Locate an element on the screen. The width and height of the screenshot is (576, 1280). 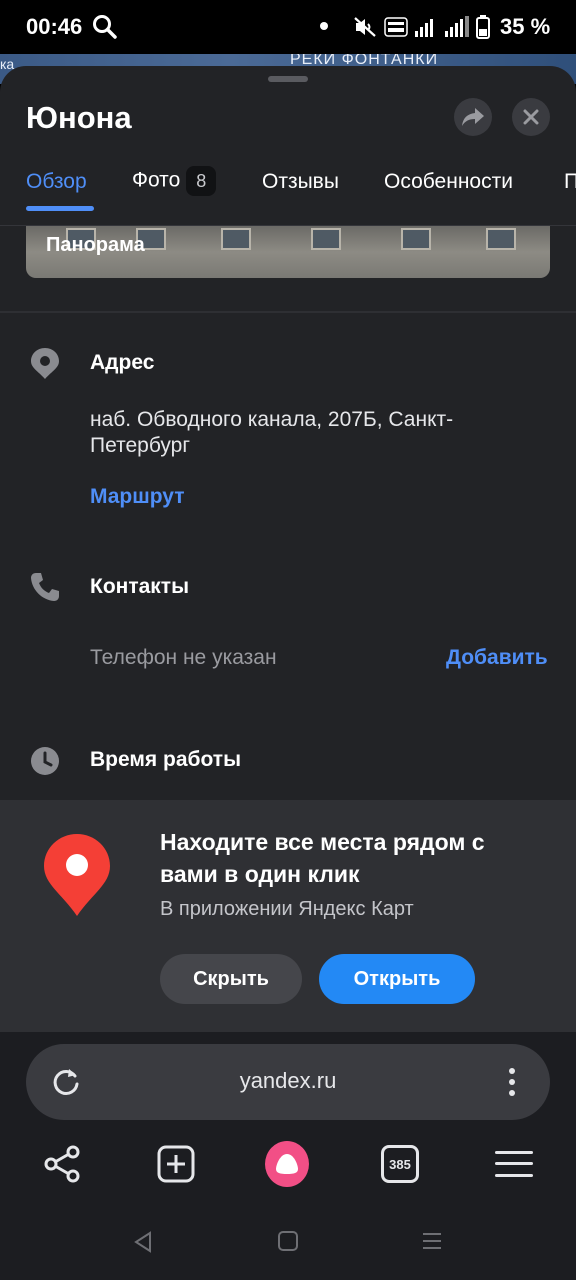
alice-glyph-icon is located at coordinates (287, 1164).